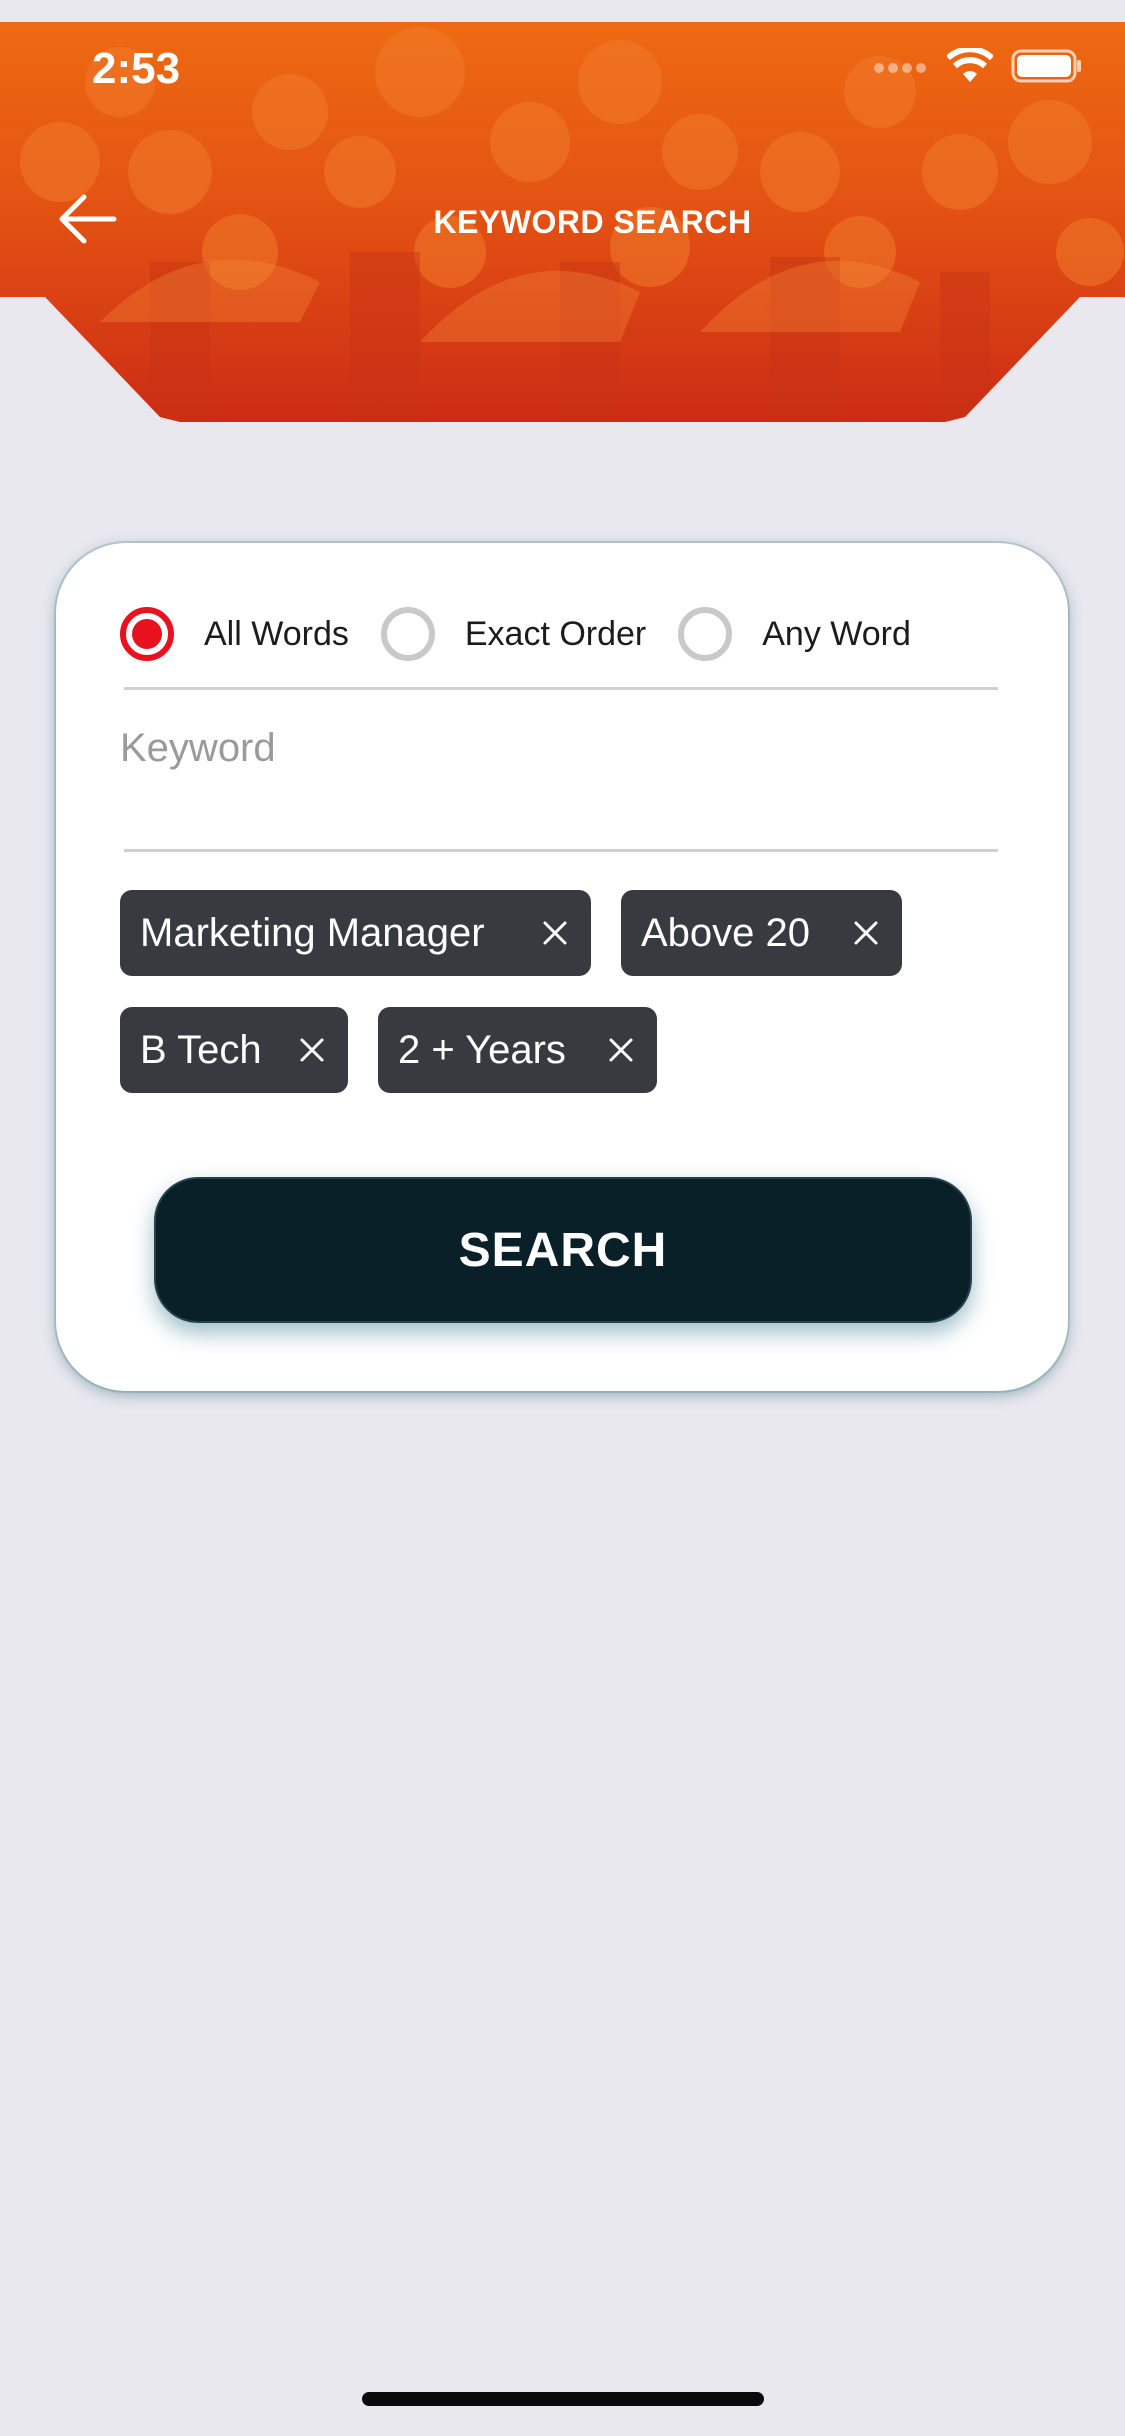 This screenshot has height=2436, width=1125. I want to click on radio-label-all-words: All Words, so click(276, 633).